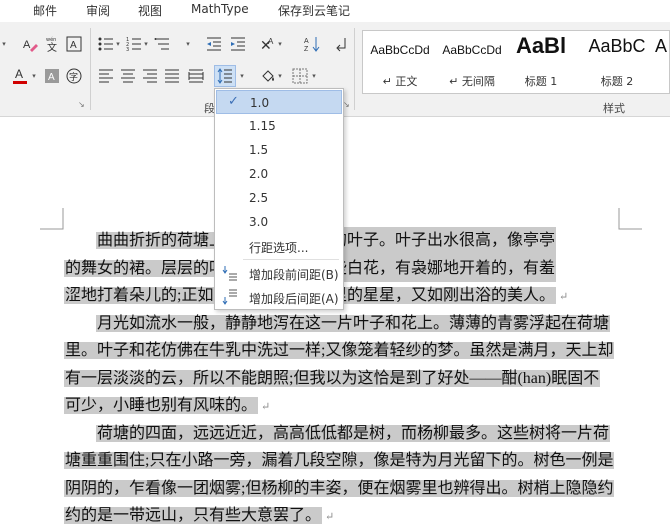 This screenshot has width=670, height=532. I want to click on multilevel-list-dropdown-arrow: ▾, so click(188, 44).